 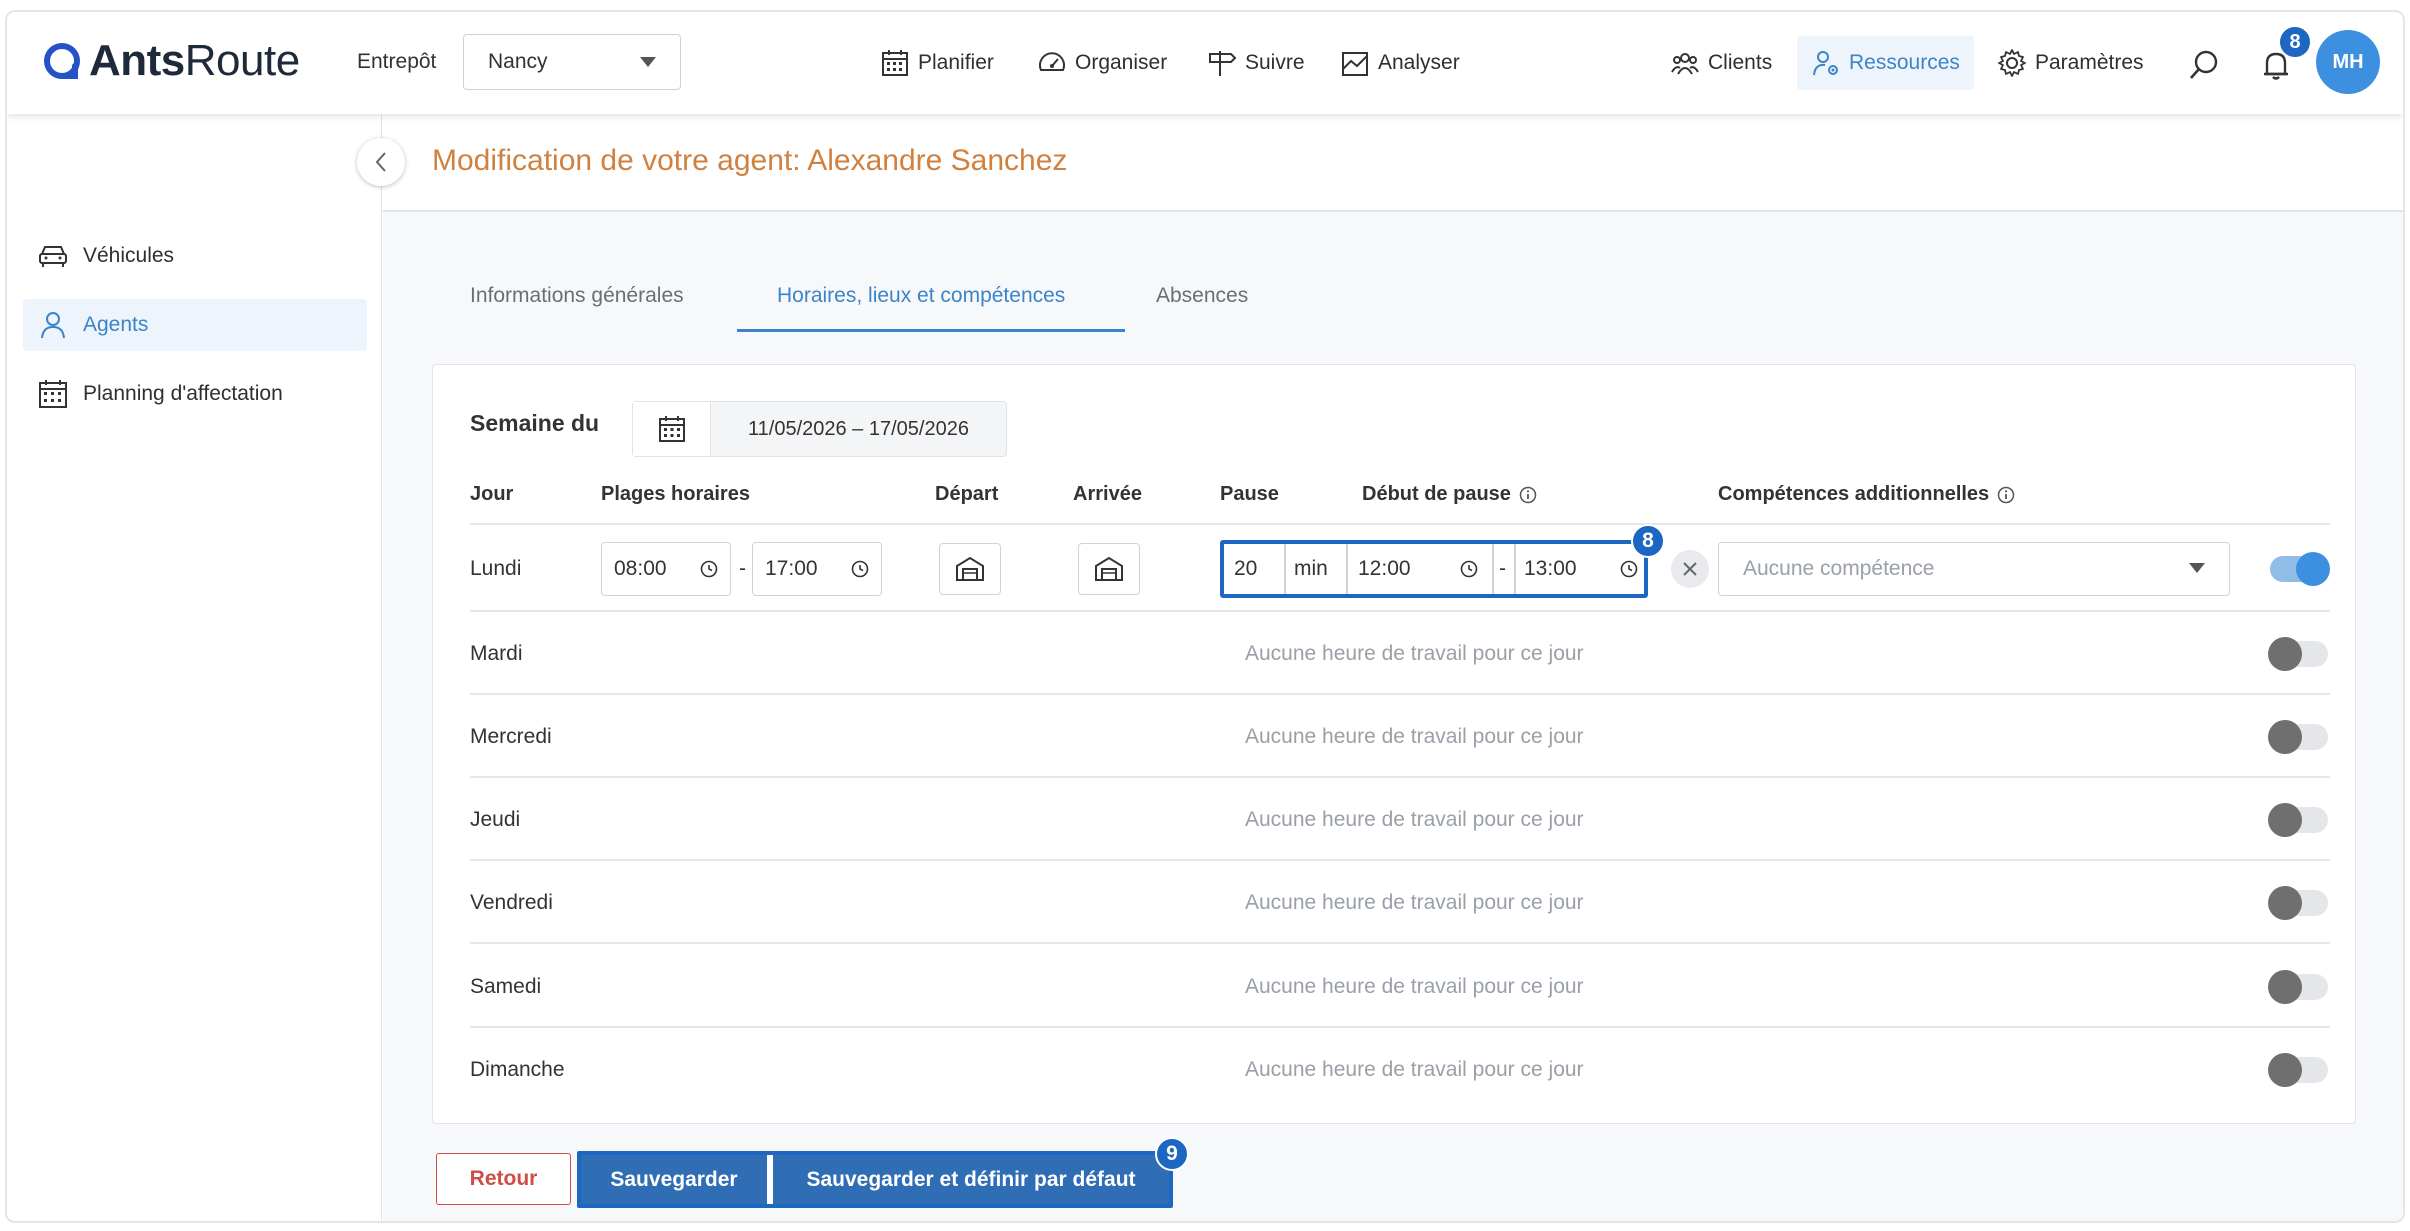 What do you see at coordinates (1583, 569) in the screenshot?
I see `pause-end-input: 13:00` at bounding box center [1583, 569].